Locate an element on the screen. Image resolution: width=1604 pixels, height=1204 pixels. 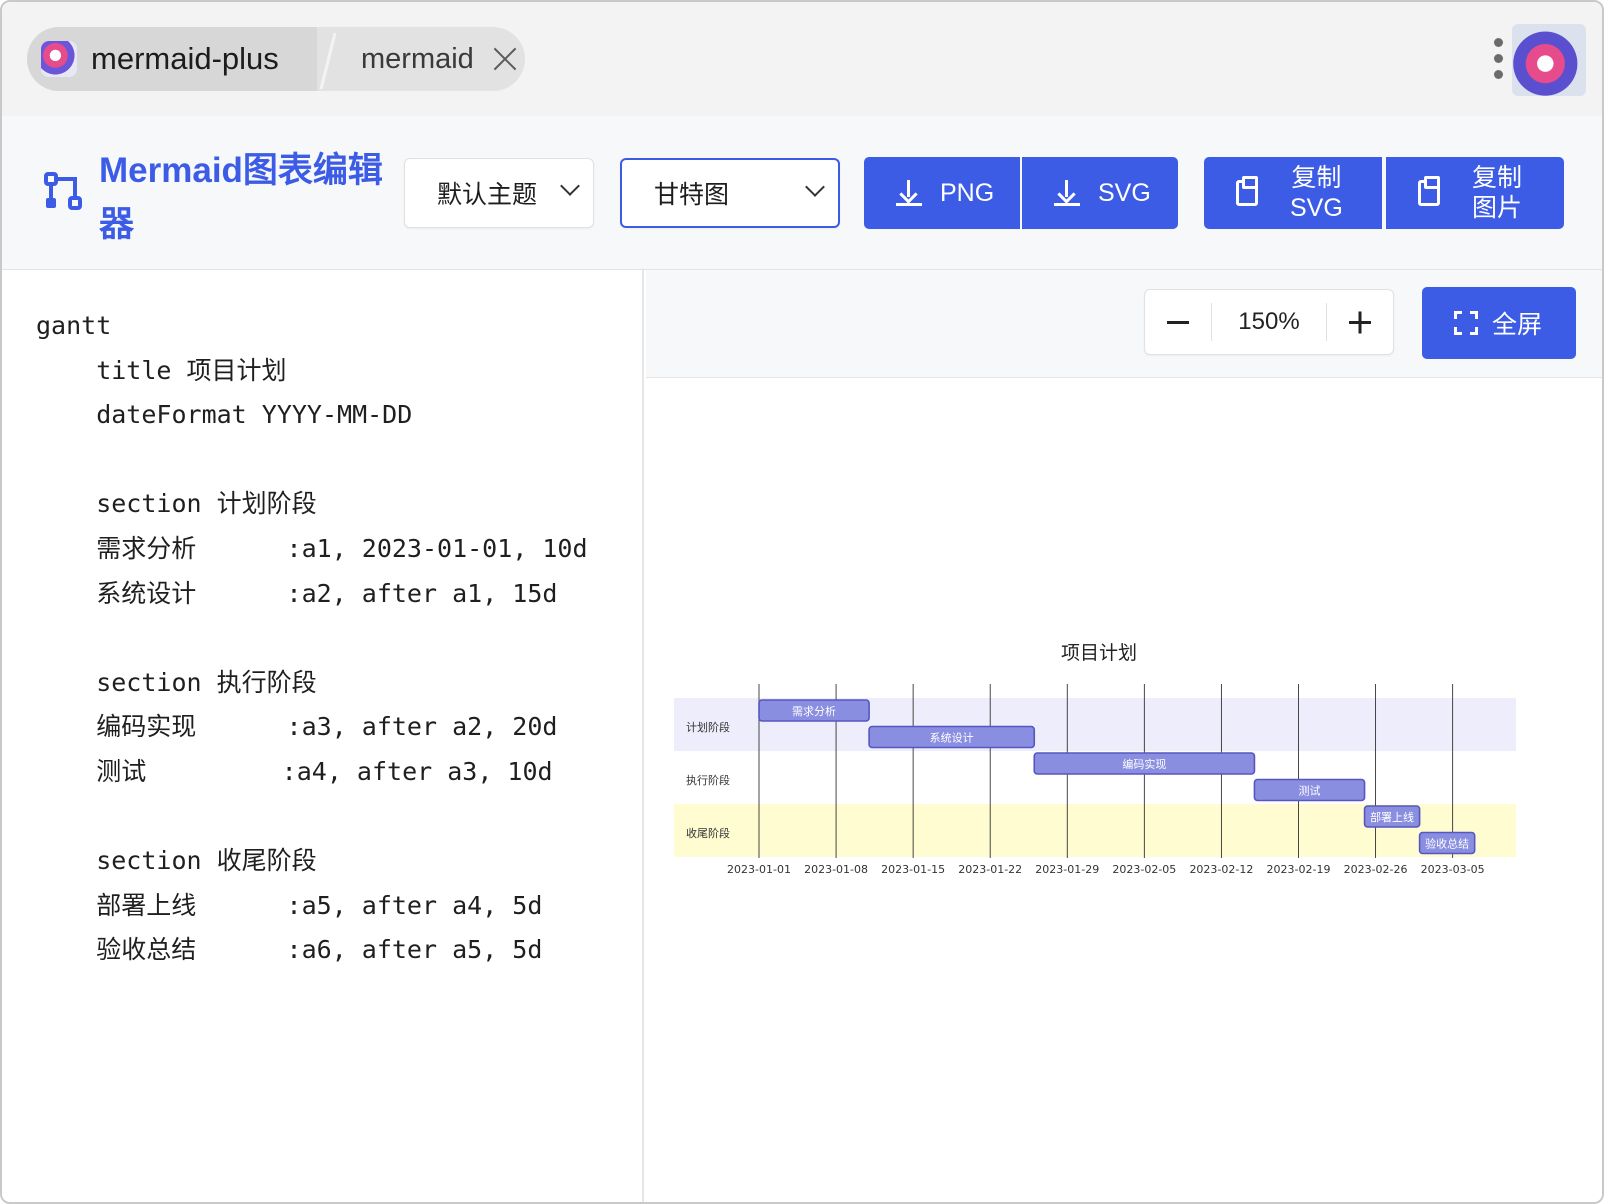
code-line: section 收尾阶段 is located at coordinates (312, 861).